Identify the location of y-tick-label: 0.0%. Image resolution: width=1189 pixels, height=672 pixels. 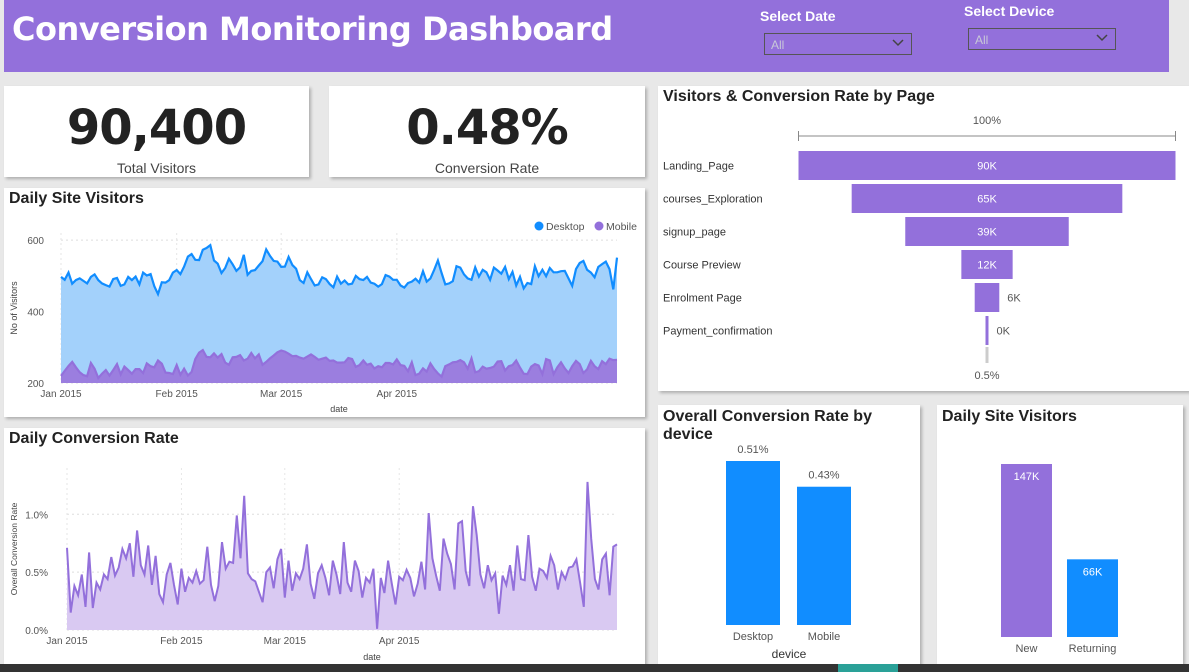
(36, 631).